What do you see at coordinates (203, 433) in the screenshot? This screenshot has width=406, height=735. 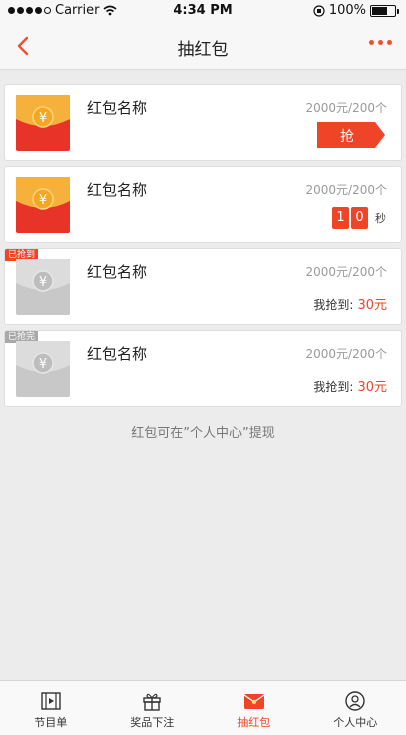 I see `withdraw-hint: 红包可在”个人中心”提现` at bounding box center [203, 433].